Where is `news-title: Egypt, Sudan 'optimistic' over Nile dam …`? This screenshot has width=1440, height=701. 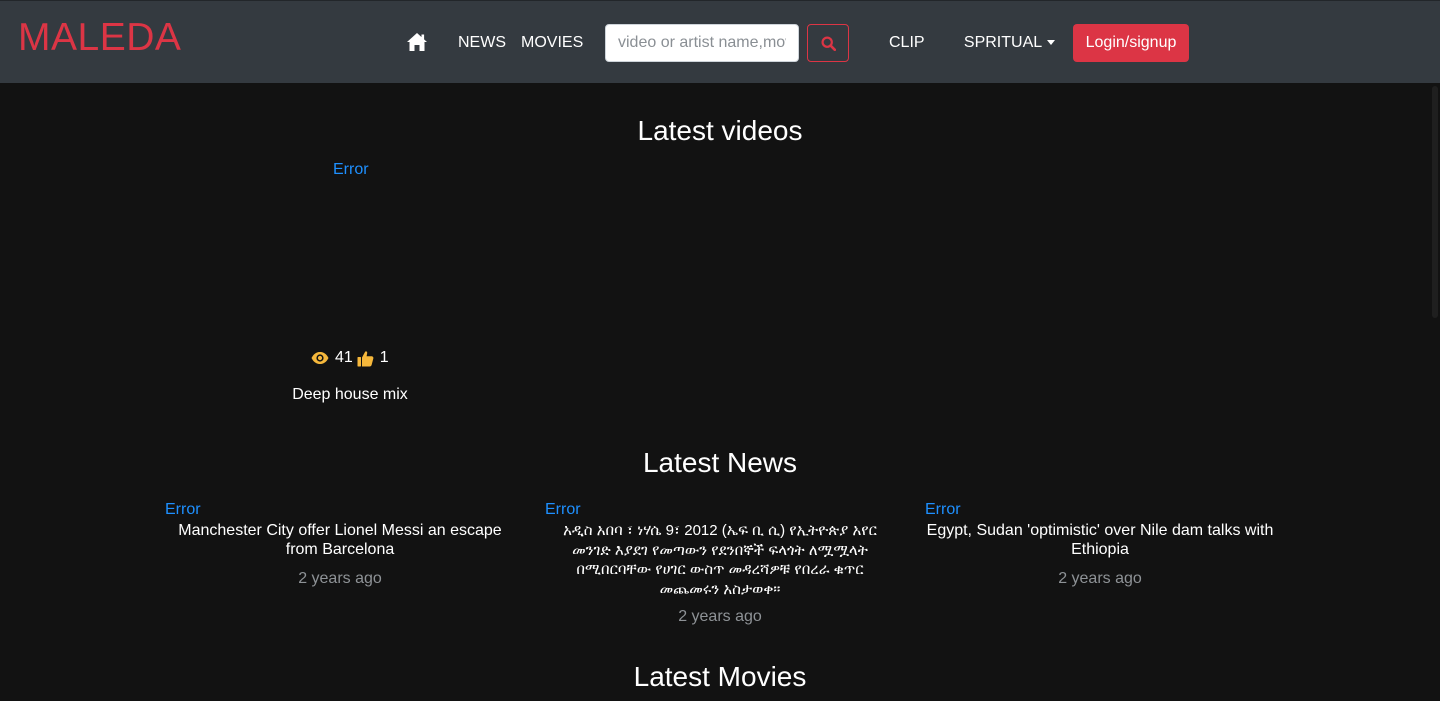
news-title: Egypt, Sudan 'optimistic' over Nile dam … is located at coordinates (1100, 540).